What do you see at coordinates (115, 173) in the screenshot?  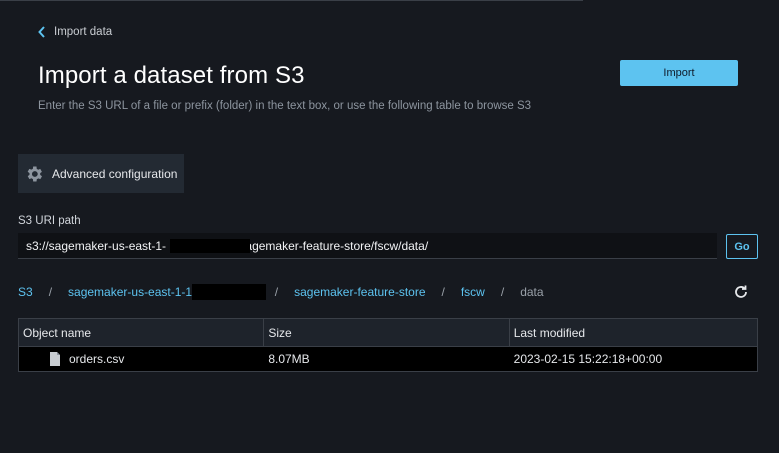 I see `advanced-configuration-label: Advanced configuration` at bounding box center [115, 173].